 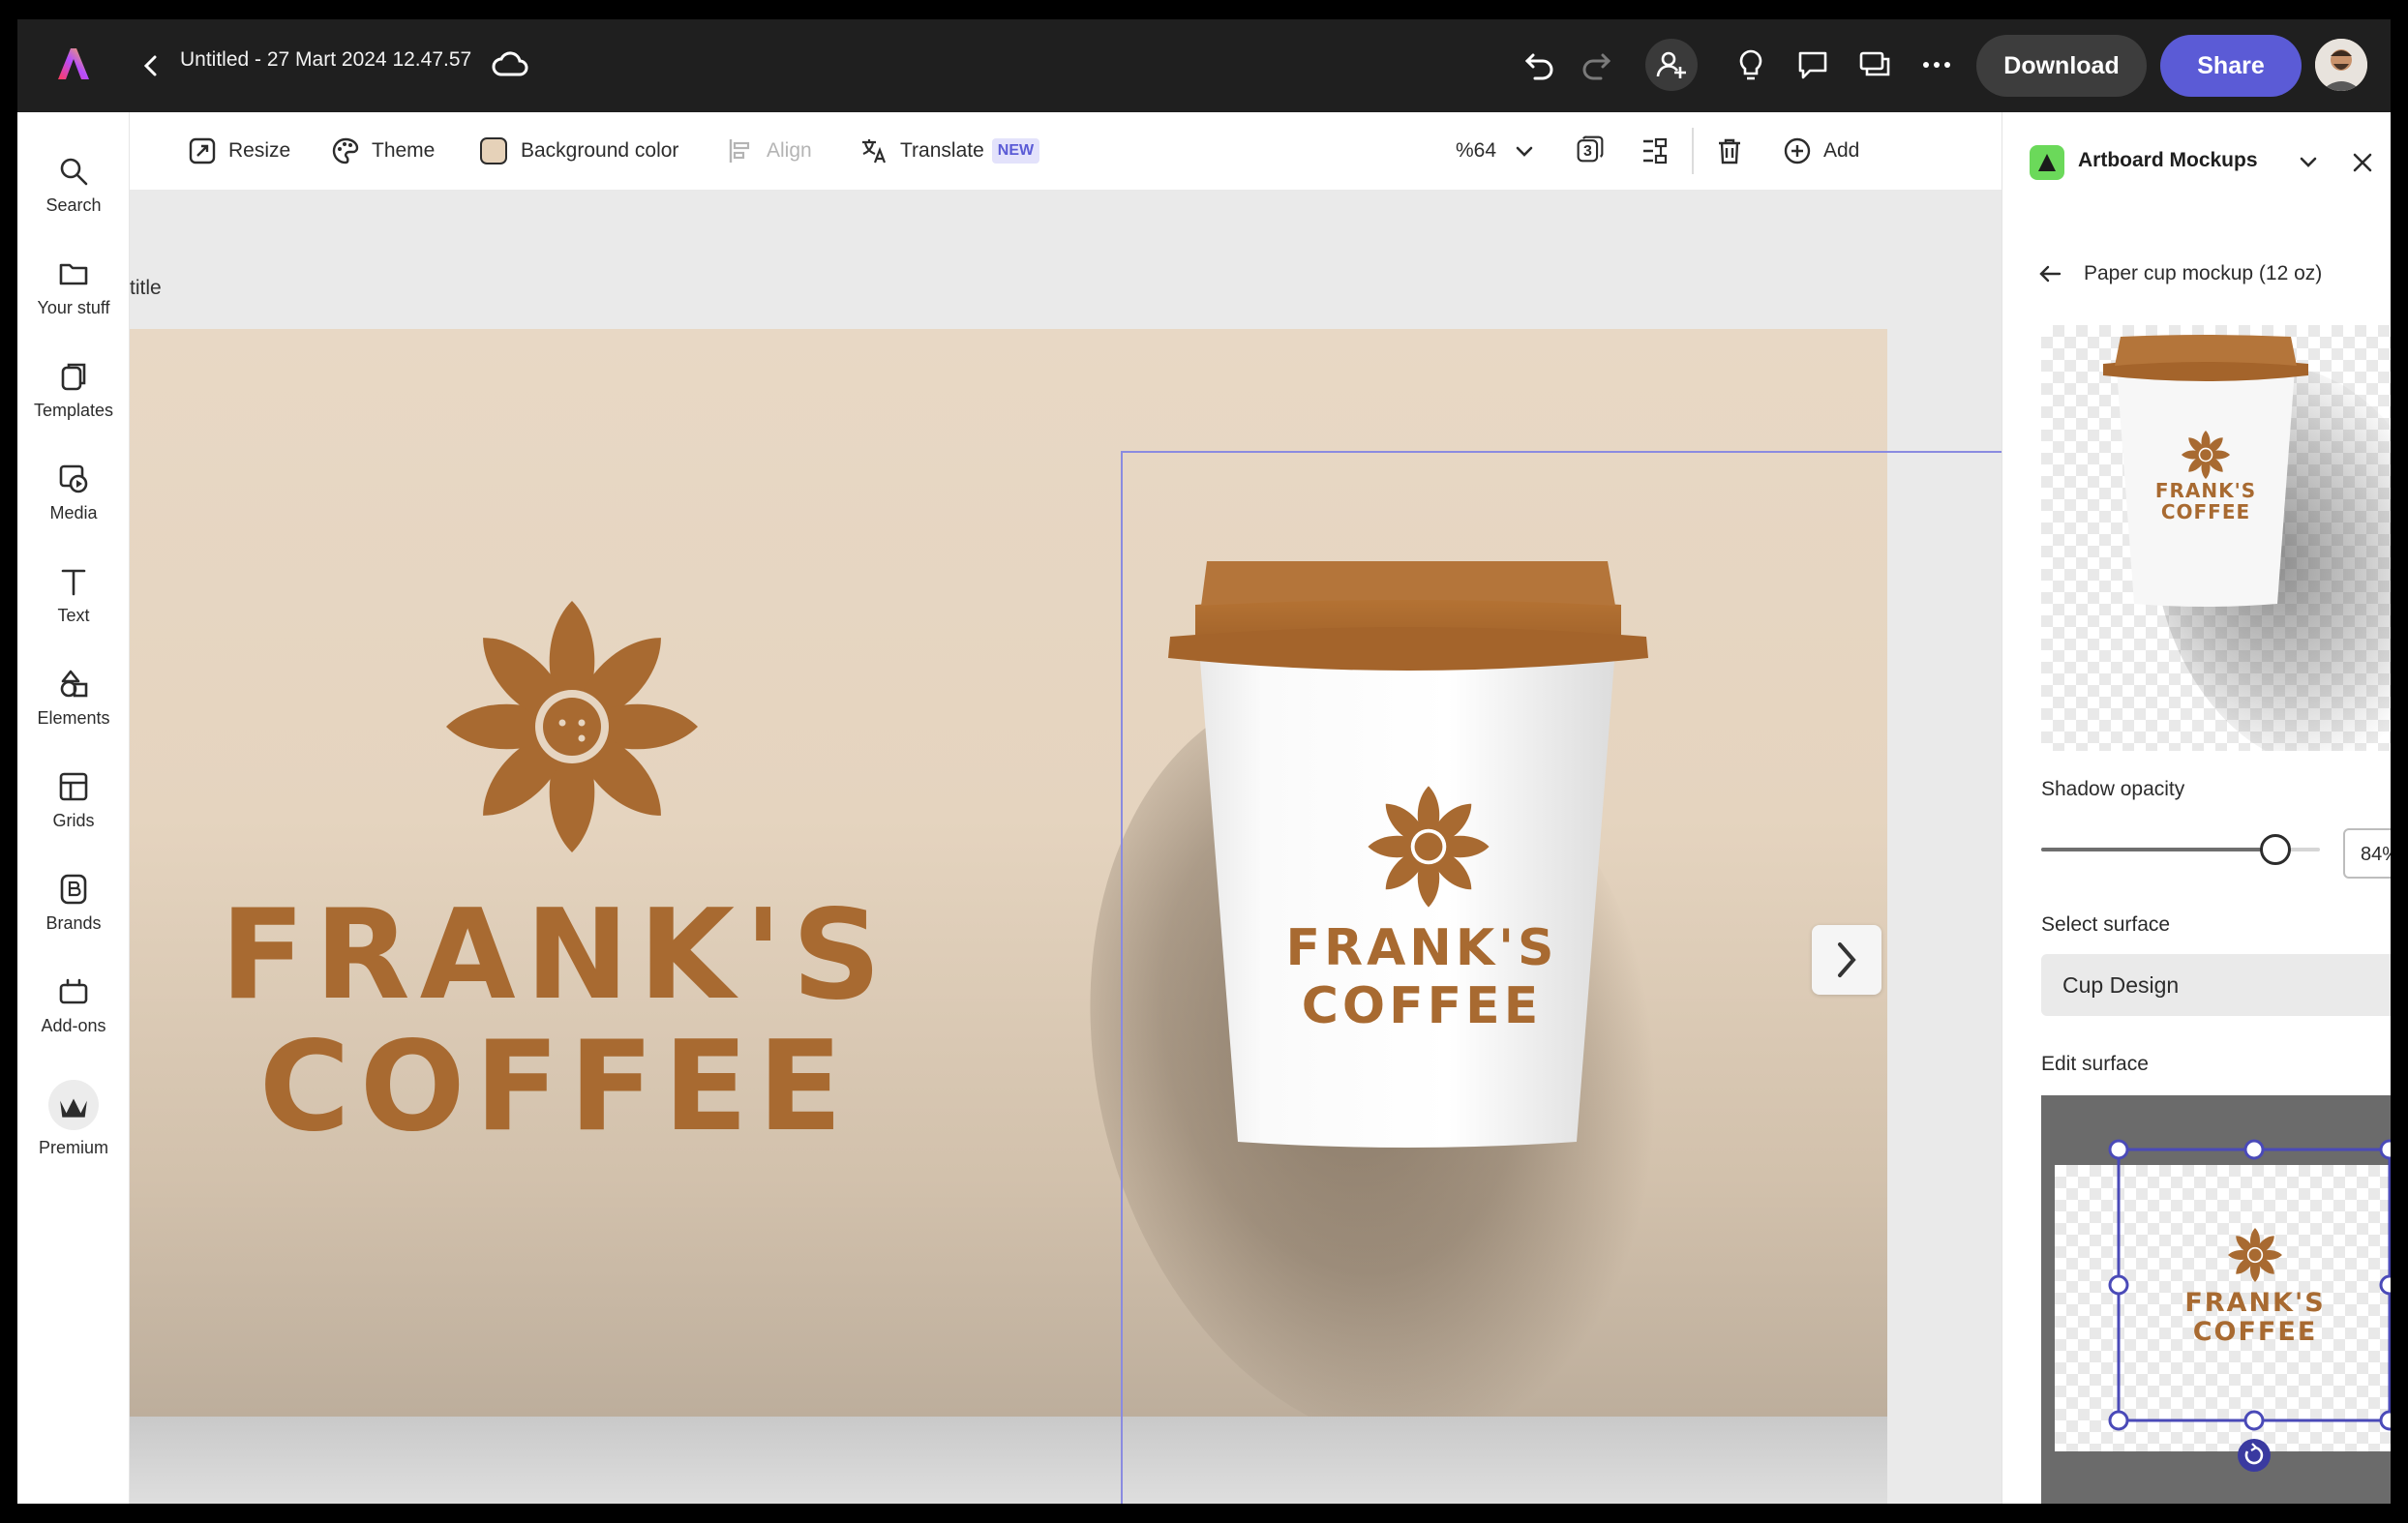 I want to click on sidebar-item-premium: Premium, so click(x=73, y=1138).